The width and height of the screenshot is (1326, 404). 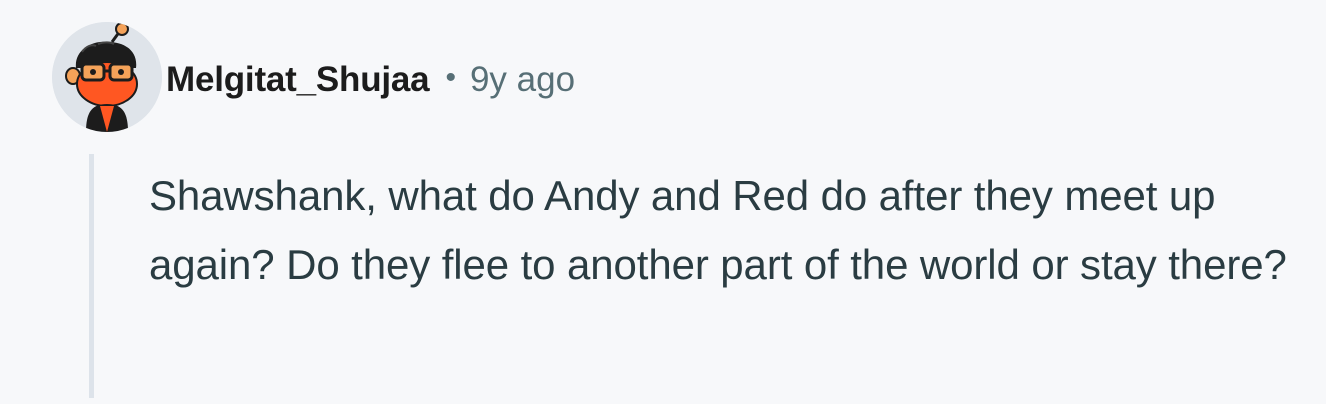 What do you see at coordinates (298, 80) in the screenshot?
I see `author-username: Melgitat_Shujaa` at bounding box center [298, 80].